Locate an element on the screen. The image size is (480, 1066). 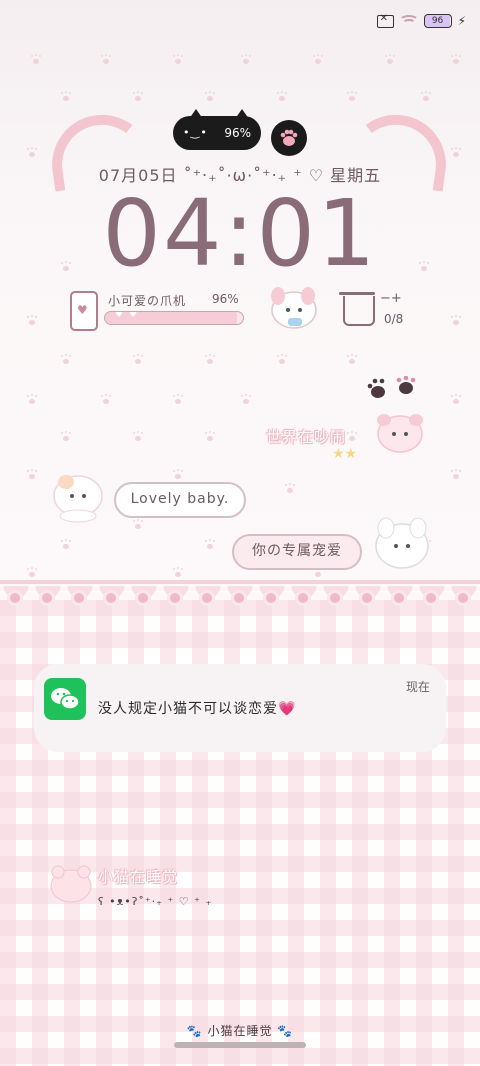
bottom-label-text: 小猫在睡觉 is located at coordinates (240, 1031).